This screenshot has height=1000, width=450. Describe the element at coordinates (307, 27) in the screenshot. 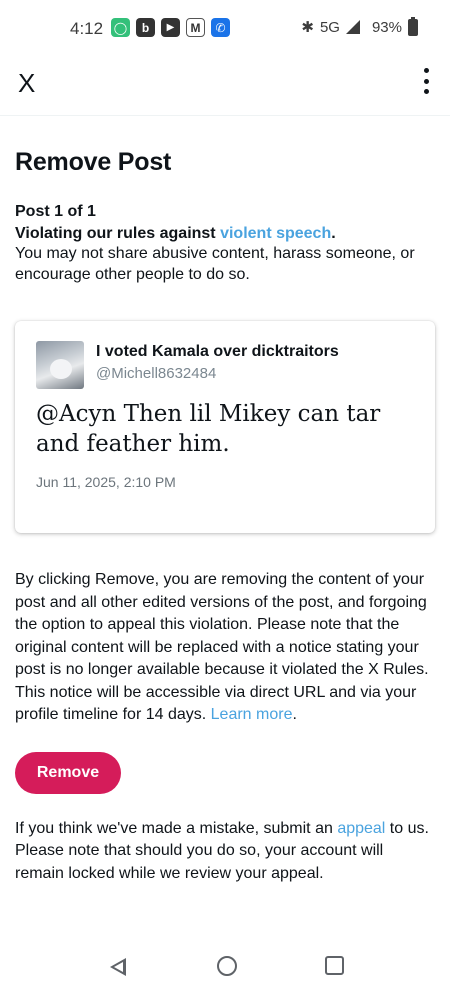

I see `bluetooth-icon: ✱` at that location.